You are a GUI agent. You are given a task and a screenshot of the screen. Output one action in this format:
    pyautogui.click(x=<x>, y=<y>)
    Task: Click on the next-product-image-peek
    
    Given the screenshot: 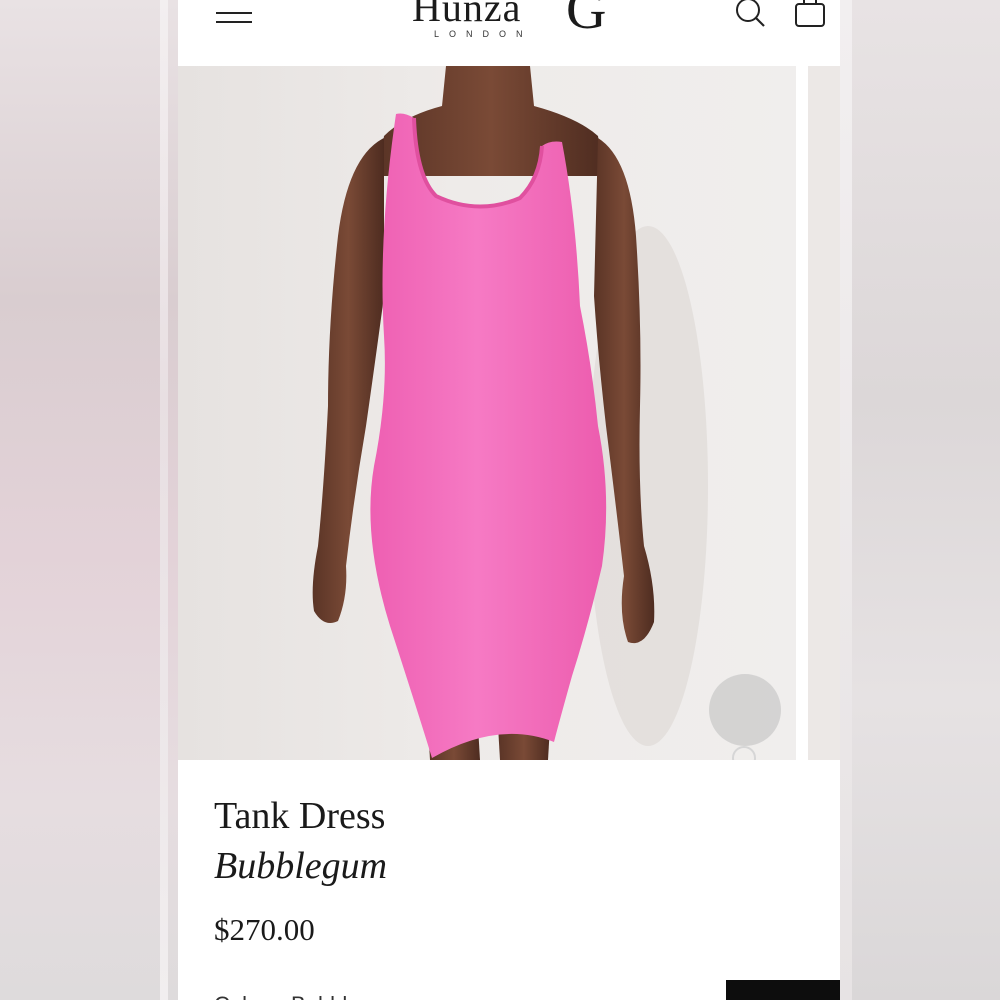 What is the action you would take?
    pyautogui.click(x=824, y=413)
    